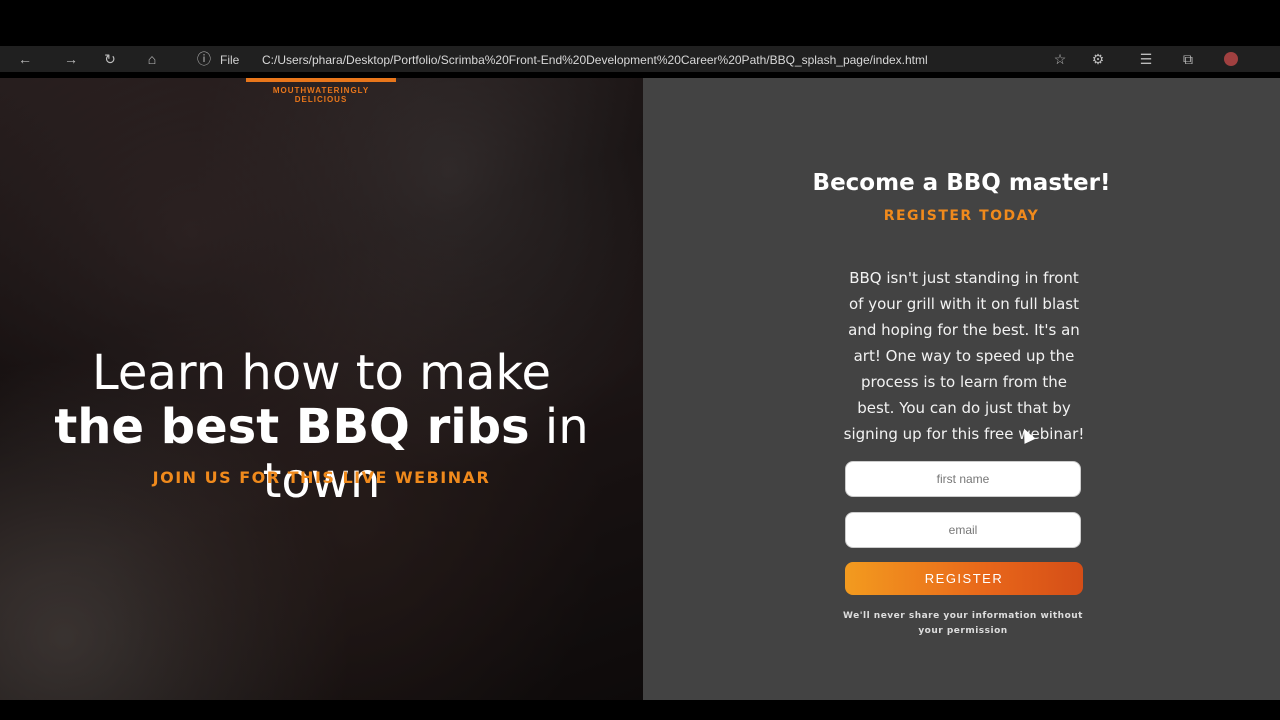 The height and width of the screenshot is (720, 1280). I want to click on bottom-bar, so click(640, 710).